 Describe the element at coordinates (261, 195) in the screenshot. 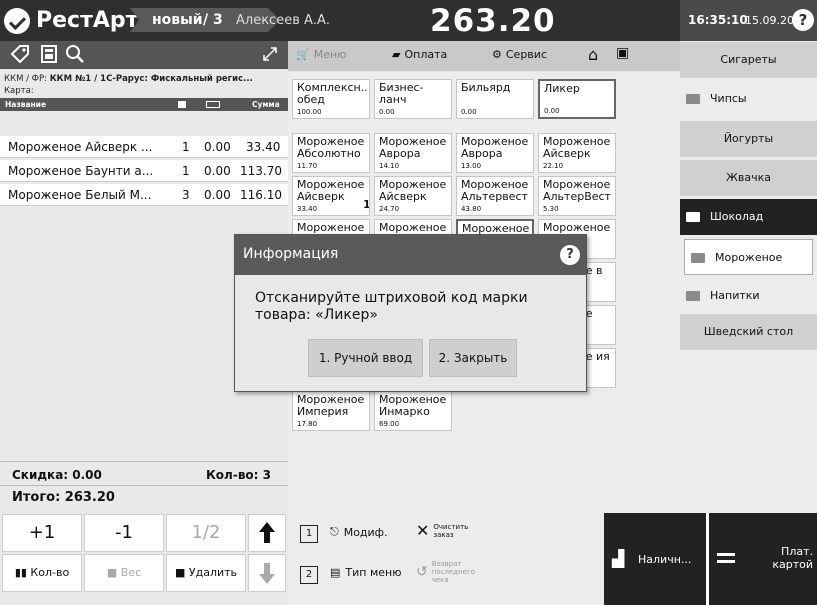

I see `row-sum: 116.10` at that location.